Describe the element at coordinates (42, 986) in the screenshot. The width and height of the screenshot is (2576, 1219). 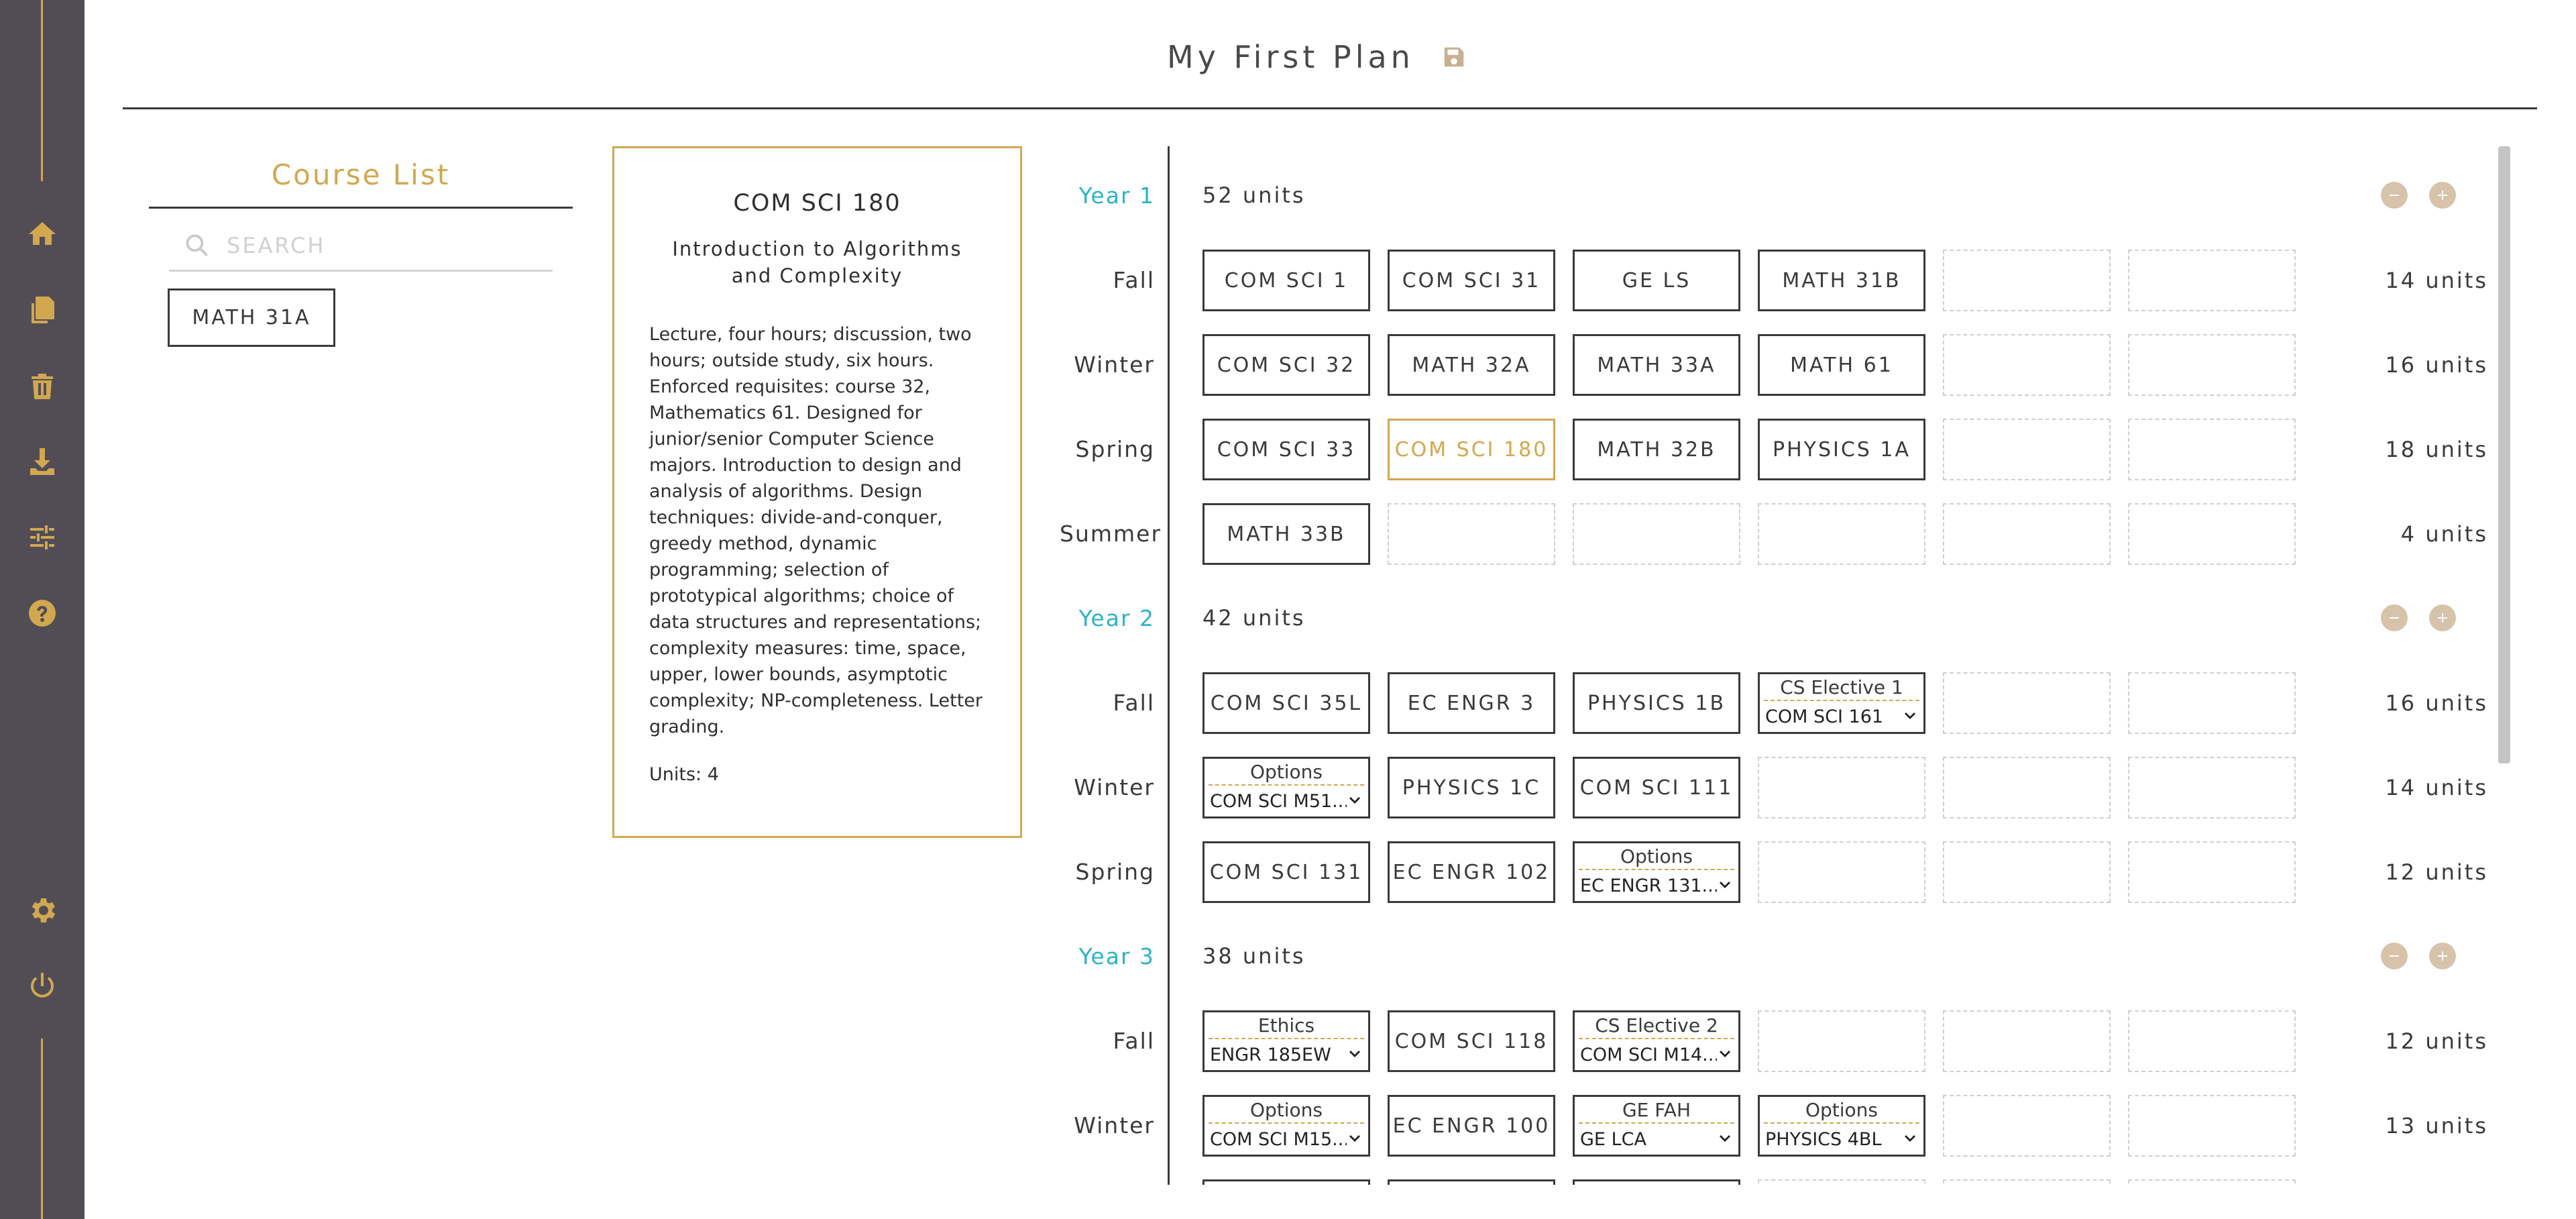
I see `power-icon` at that location.